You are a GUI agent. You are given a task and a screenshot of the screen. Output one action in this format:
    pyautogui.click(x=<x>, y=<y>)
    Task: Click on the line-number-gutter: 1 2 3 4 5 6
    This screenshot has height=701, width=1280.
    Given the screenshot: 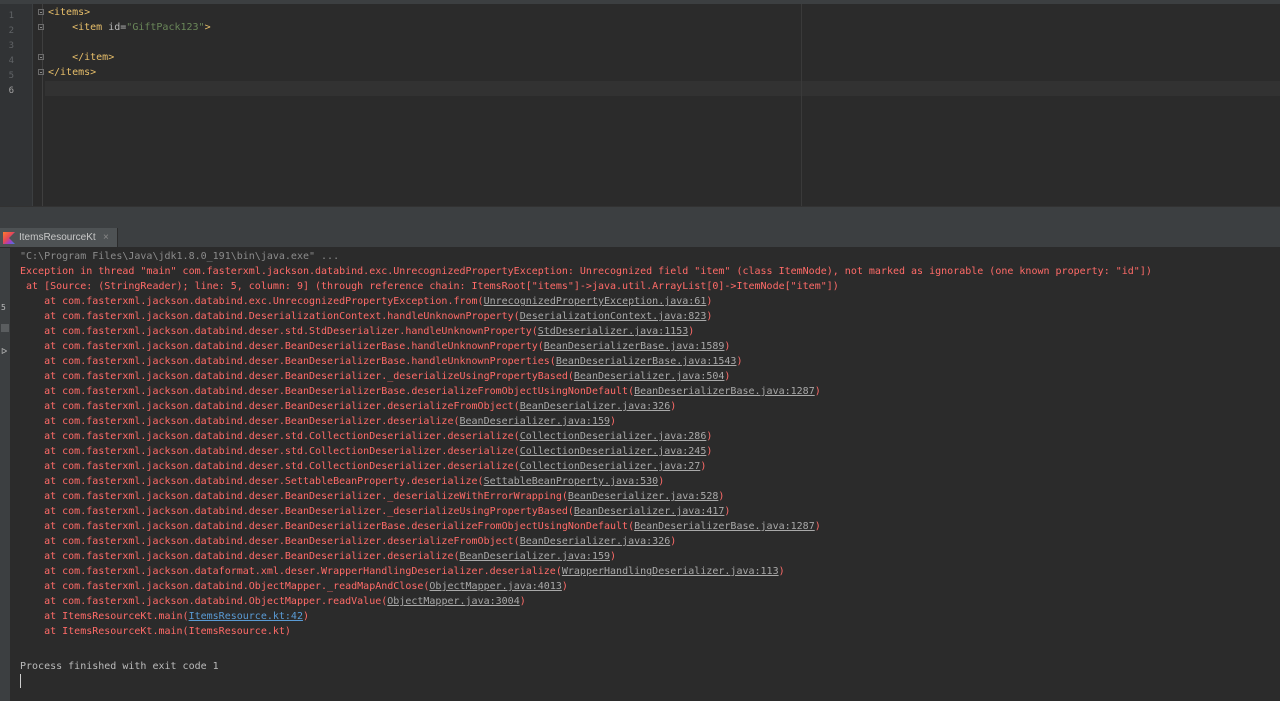 What is the action you would take?
    pyautogui.click(x=16, y=105)
    